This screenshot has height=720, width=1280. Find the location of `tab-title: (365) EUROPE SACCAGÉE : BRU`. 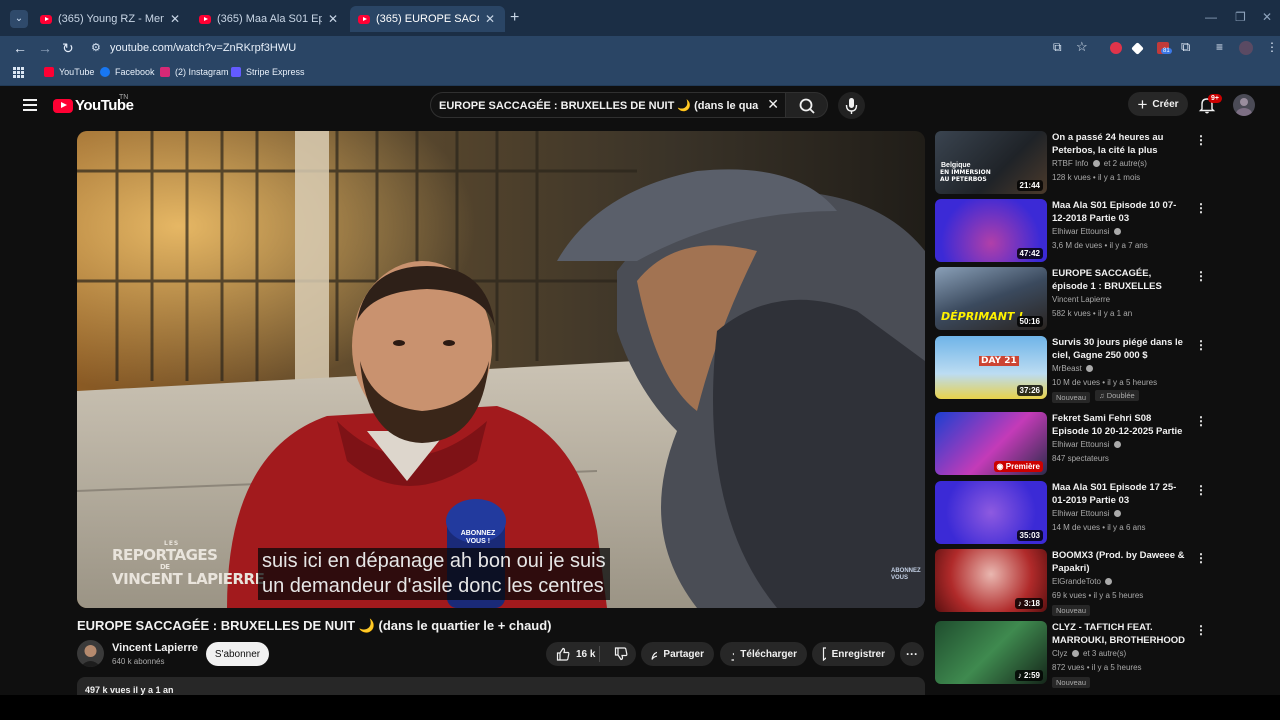

tab-title: (365) EUROPE SACCAGÉE : BRU is located at coordinates (427, 19).